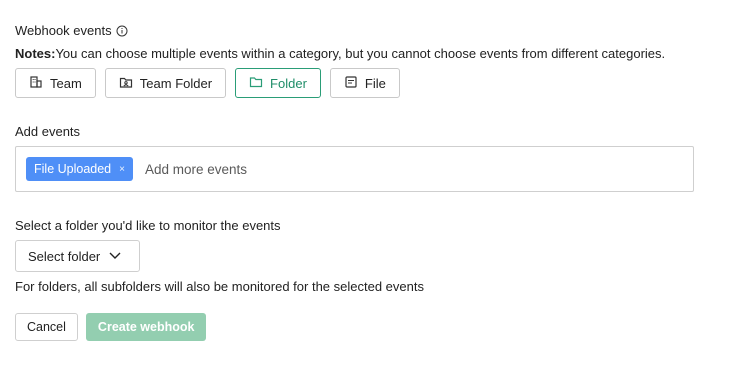 The width and height of the screenshot is (742, 372). What do you see at coordinates (146, 327) in the screenshot?
I see `create-webhook-button: Create webhook` at bounding box center [146, 327].